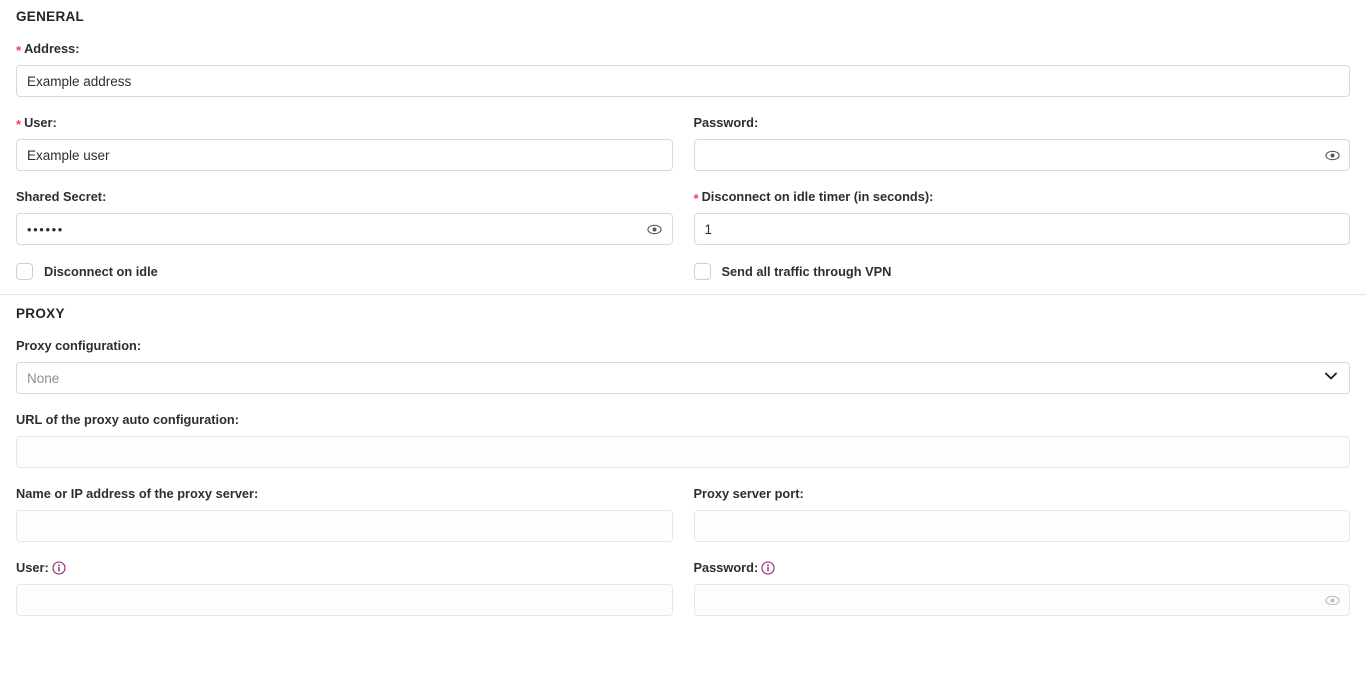 The height and width of the screenshot is (685, 1366). Describe the element at coordinates (61, 196) in the screenshot. I see `shared-secret-label-text: Shared Secret:` at that location.